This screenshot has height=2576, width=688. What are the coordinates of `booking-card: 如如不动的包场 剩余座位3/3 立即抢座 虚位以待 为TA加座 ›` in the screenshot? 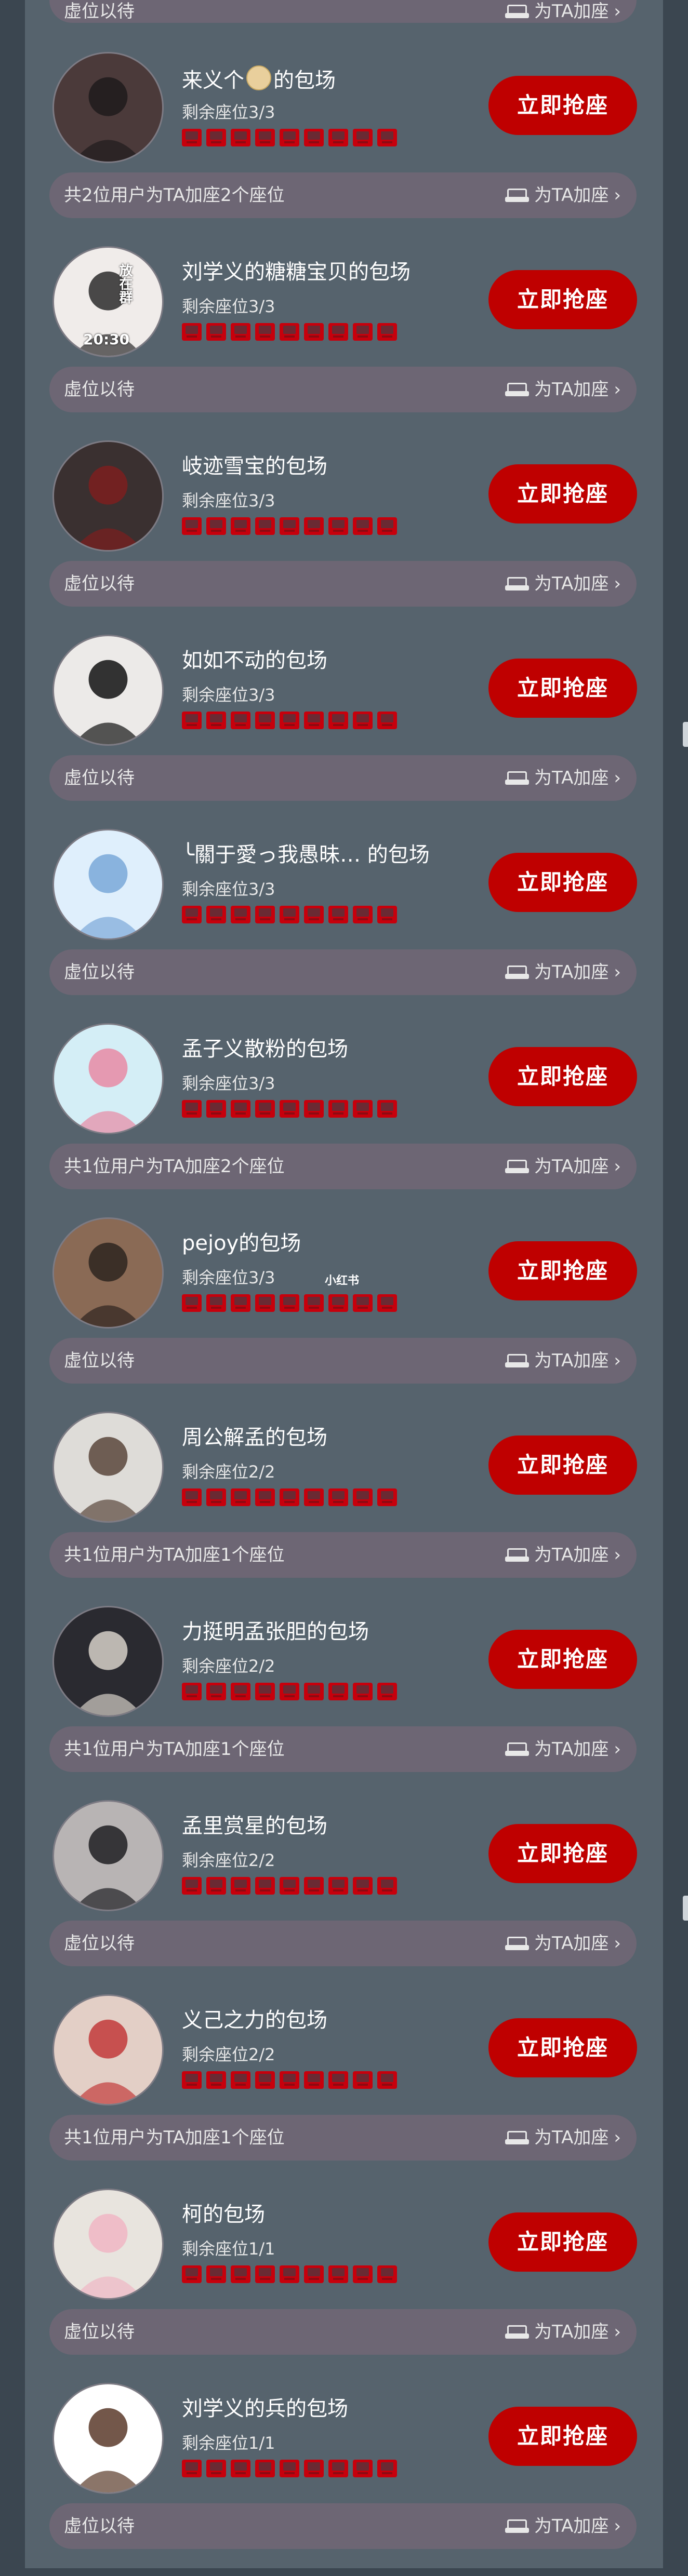 It's located at (343, 732).